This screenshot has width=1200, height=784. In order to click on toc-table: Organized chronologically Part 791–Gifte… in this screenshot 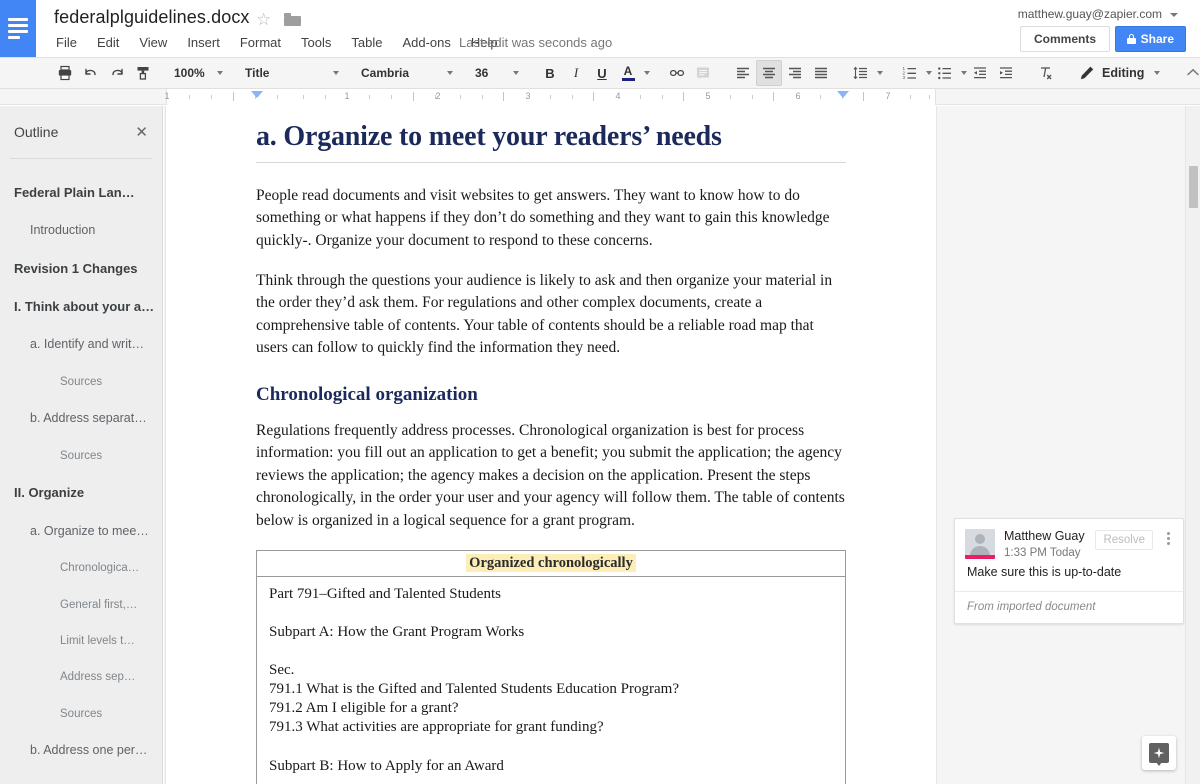, I will do `click(551, 667)`.